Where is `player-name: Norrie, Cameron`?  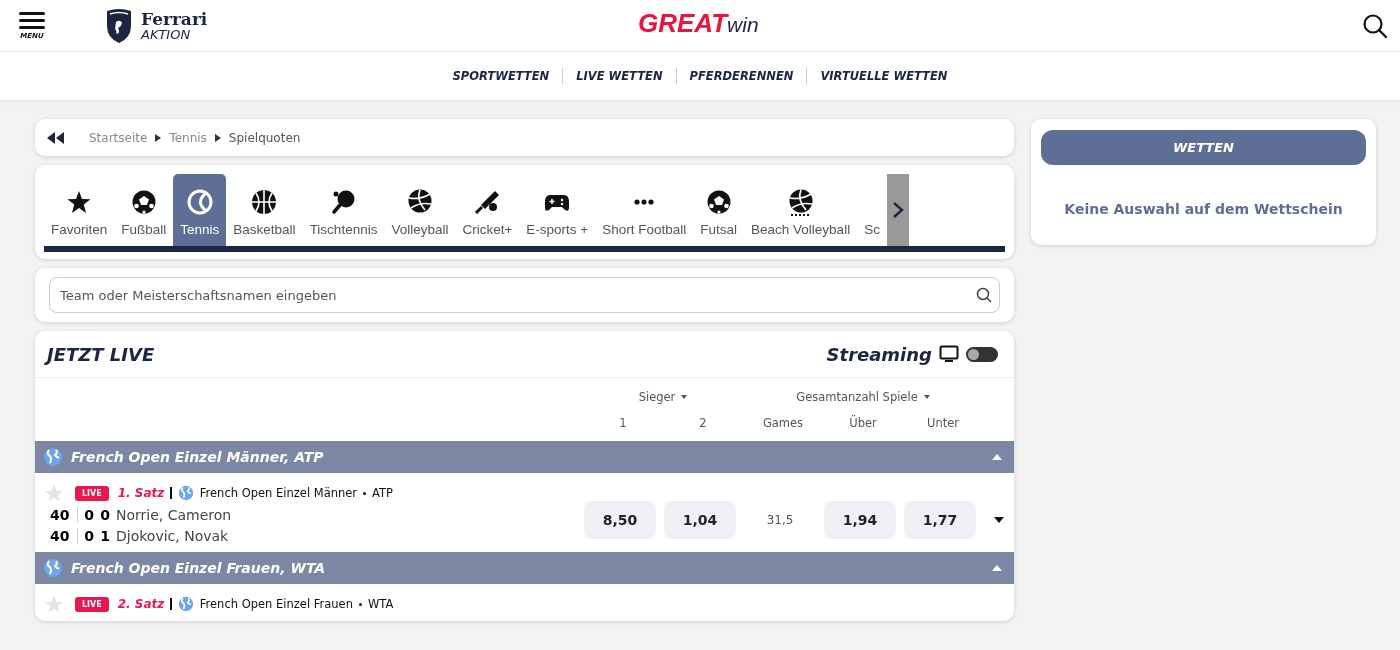 player-name: Norrie, Cameron is located at coordinates (174, 514).